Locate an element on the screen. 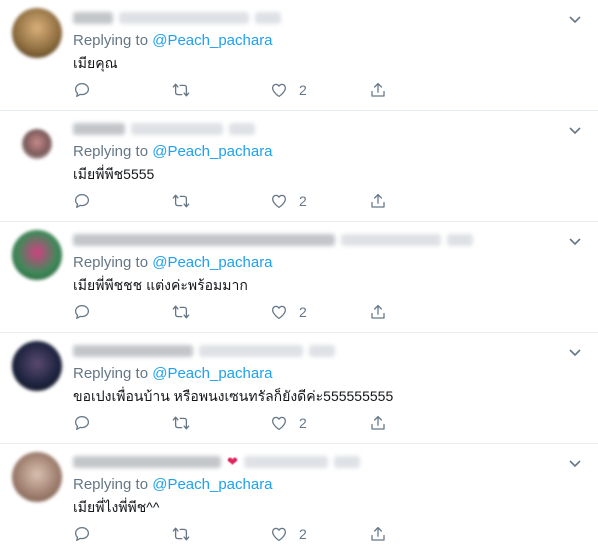 The height and width of the screenshot is (555, 598). tweet-text: เมียพี่ไงพี่พีช^^ is located at coordinates (116, 507).